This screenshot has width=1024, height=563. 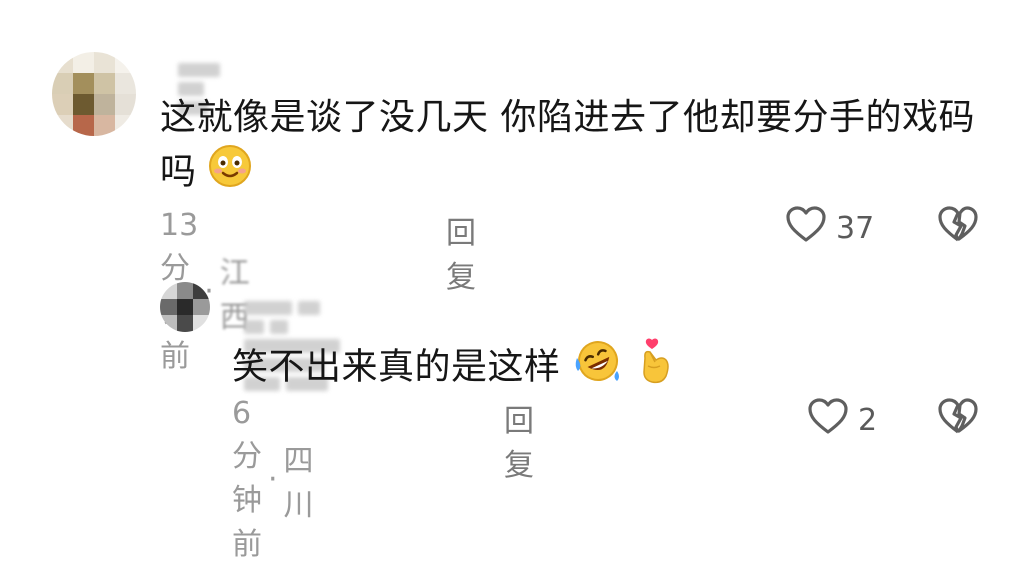 I want to click on reply-meta: 6分钟前 · 四川, so click(x=273, y=479).